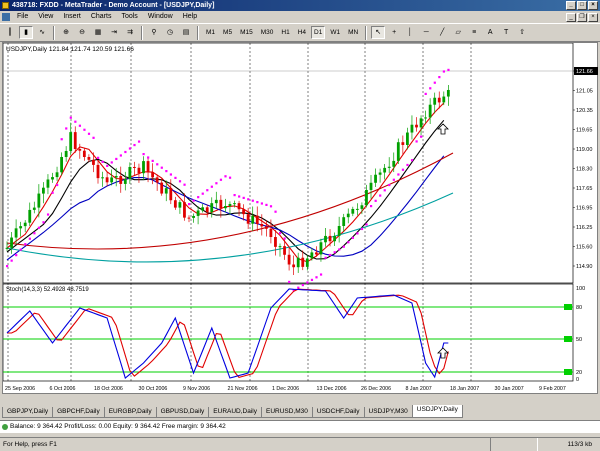  What do you see at coordinates (388, 412) in the screenshot?
I see `tab-usdjpy-m30: USDJPY,M30` at bounding box center [388, 412].